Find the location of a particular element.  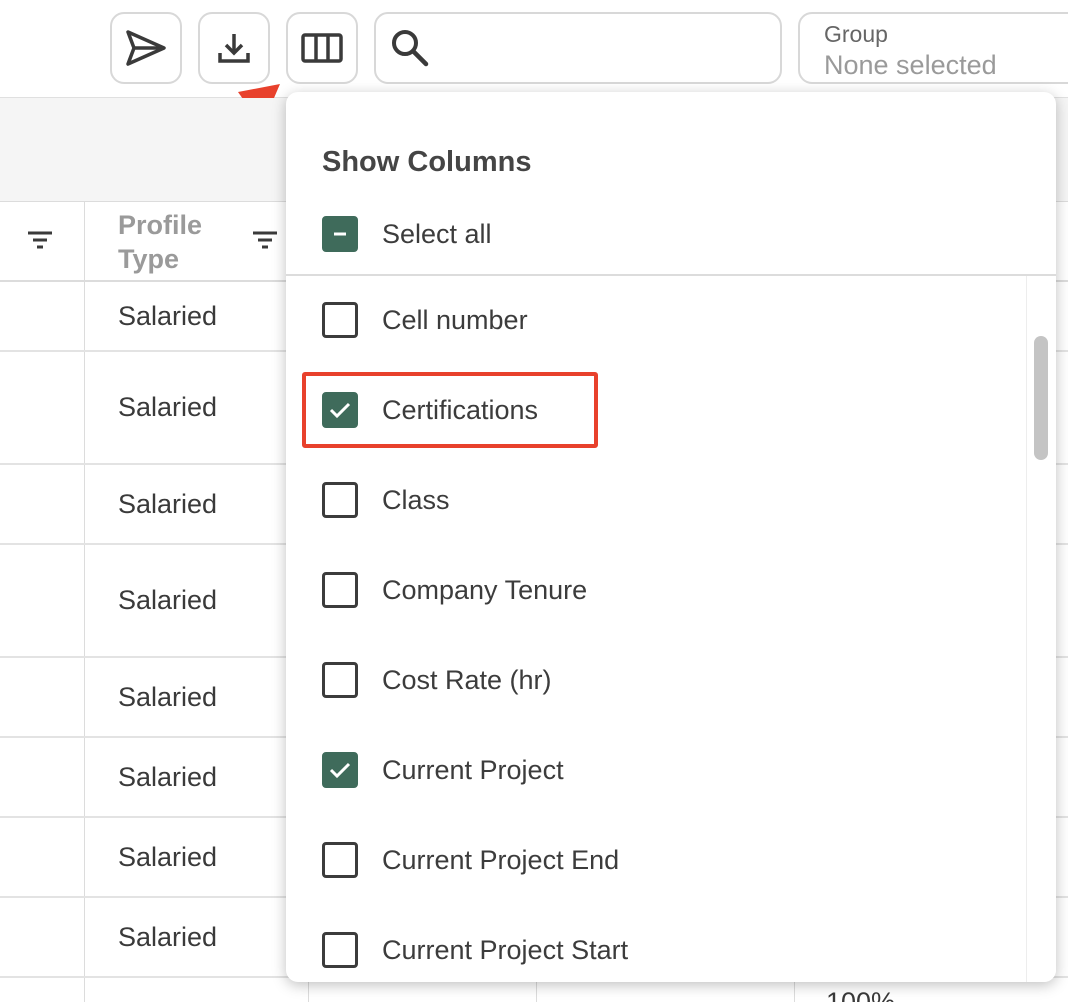

view-columns-icon is located at coordinates (322, 48).